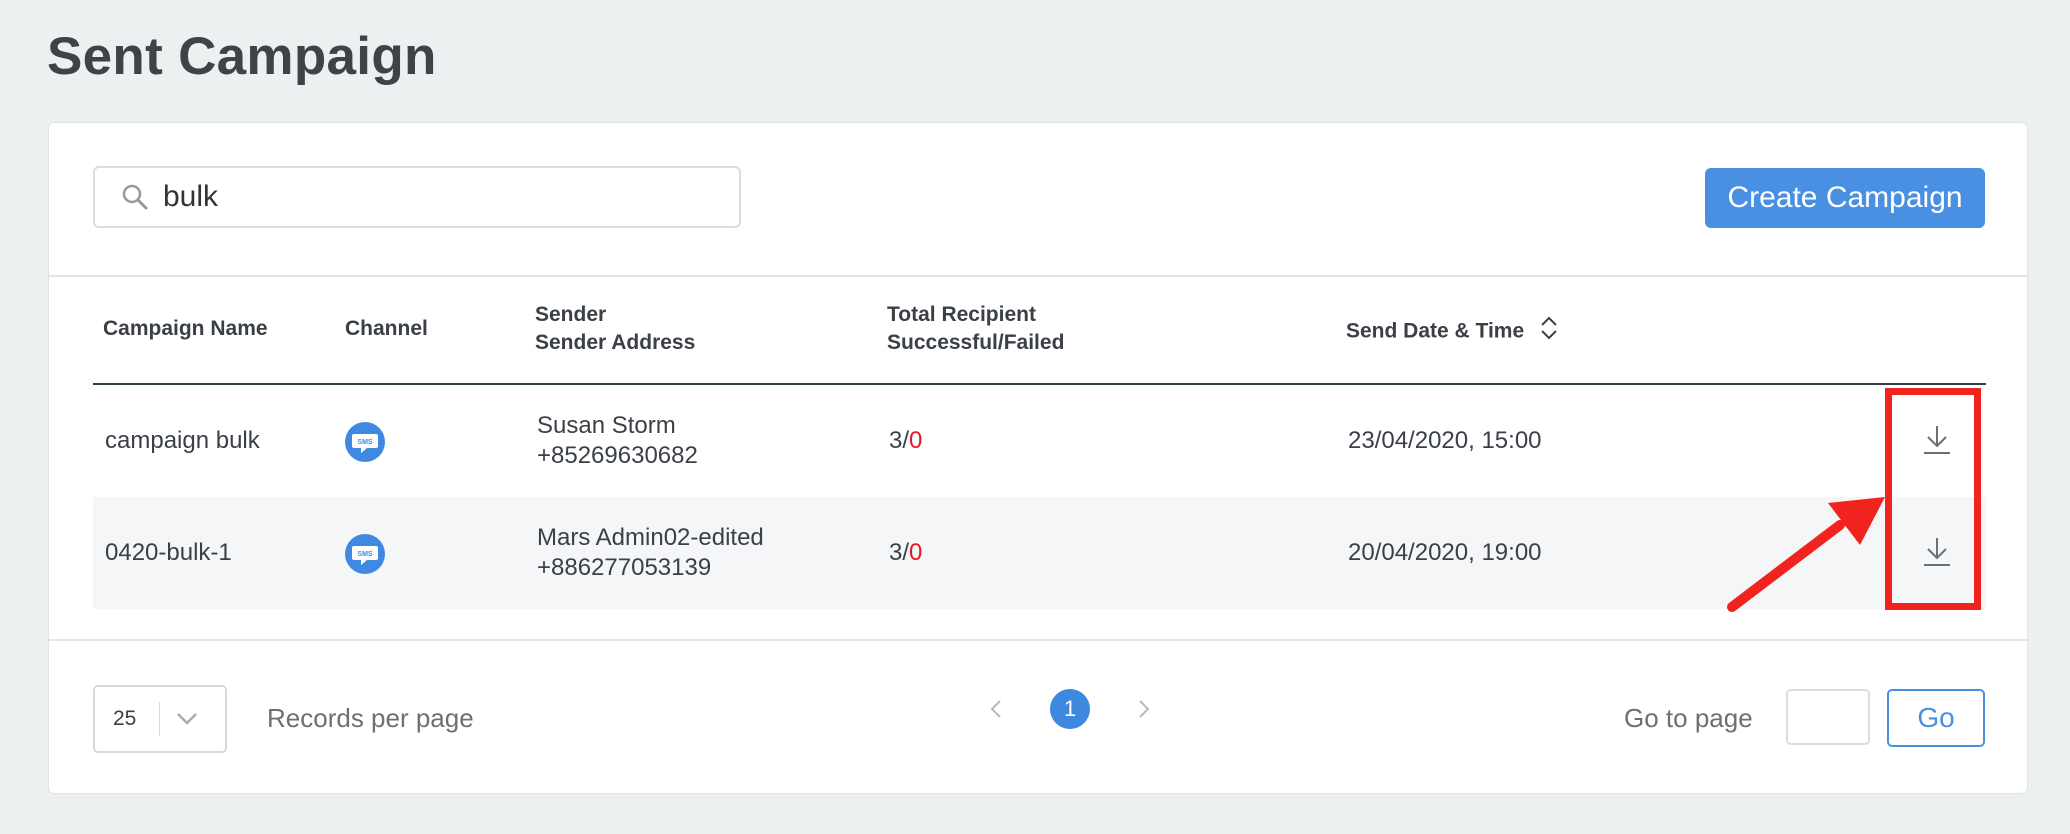  What do you see at coordinates (976, 342) in the screenshot?
I see `header-recipient-line2: Successful/Failed` at bounding box center [976, 342].